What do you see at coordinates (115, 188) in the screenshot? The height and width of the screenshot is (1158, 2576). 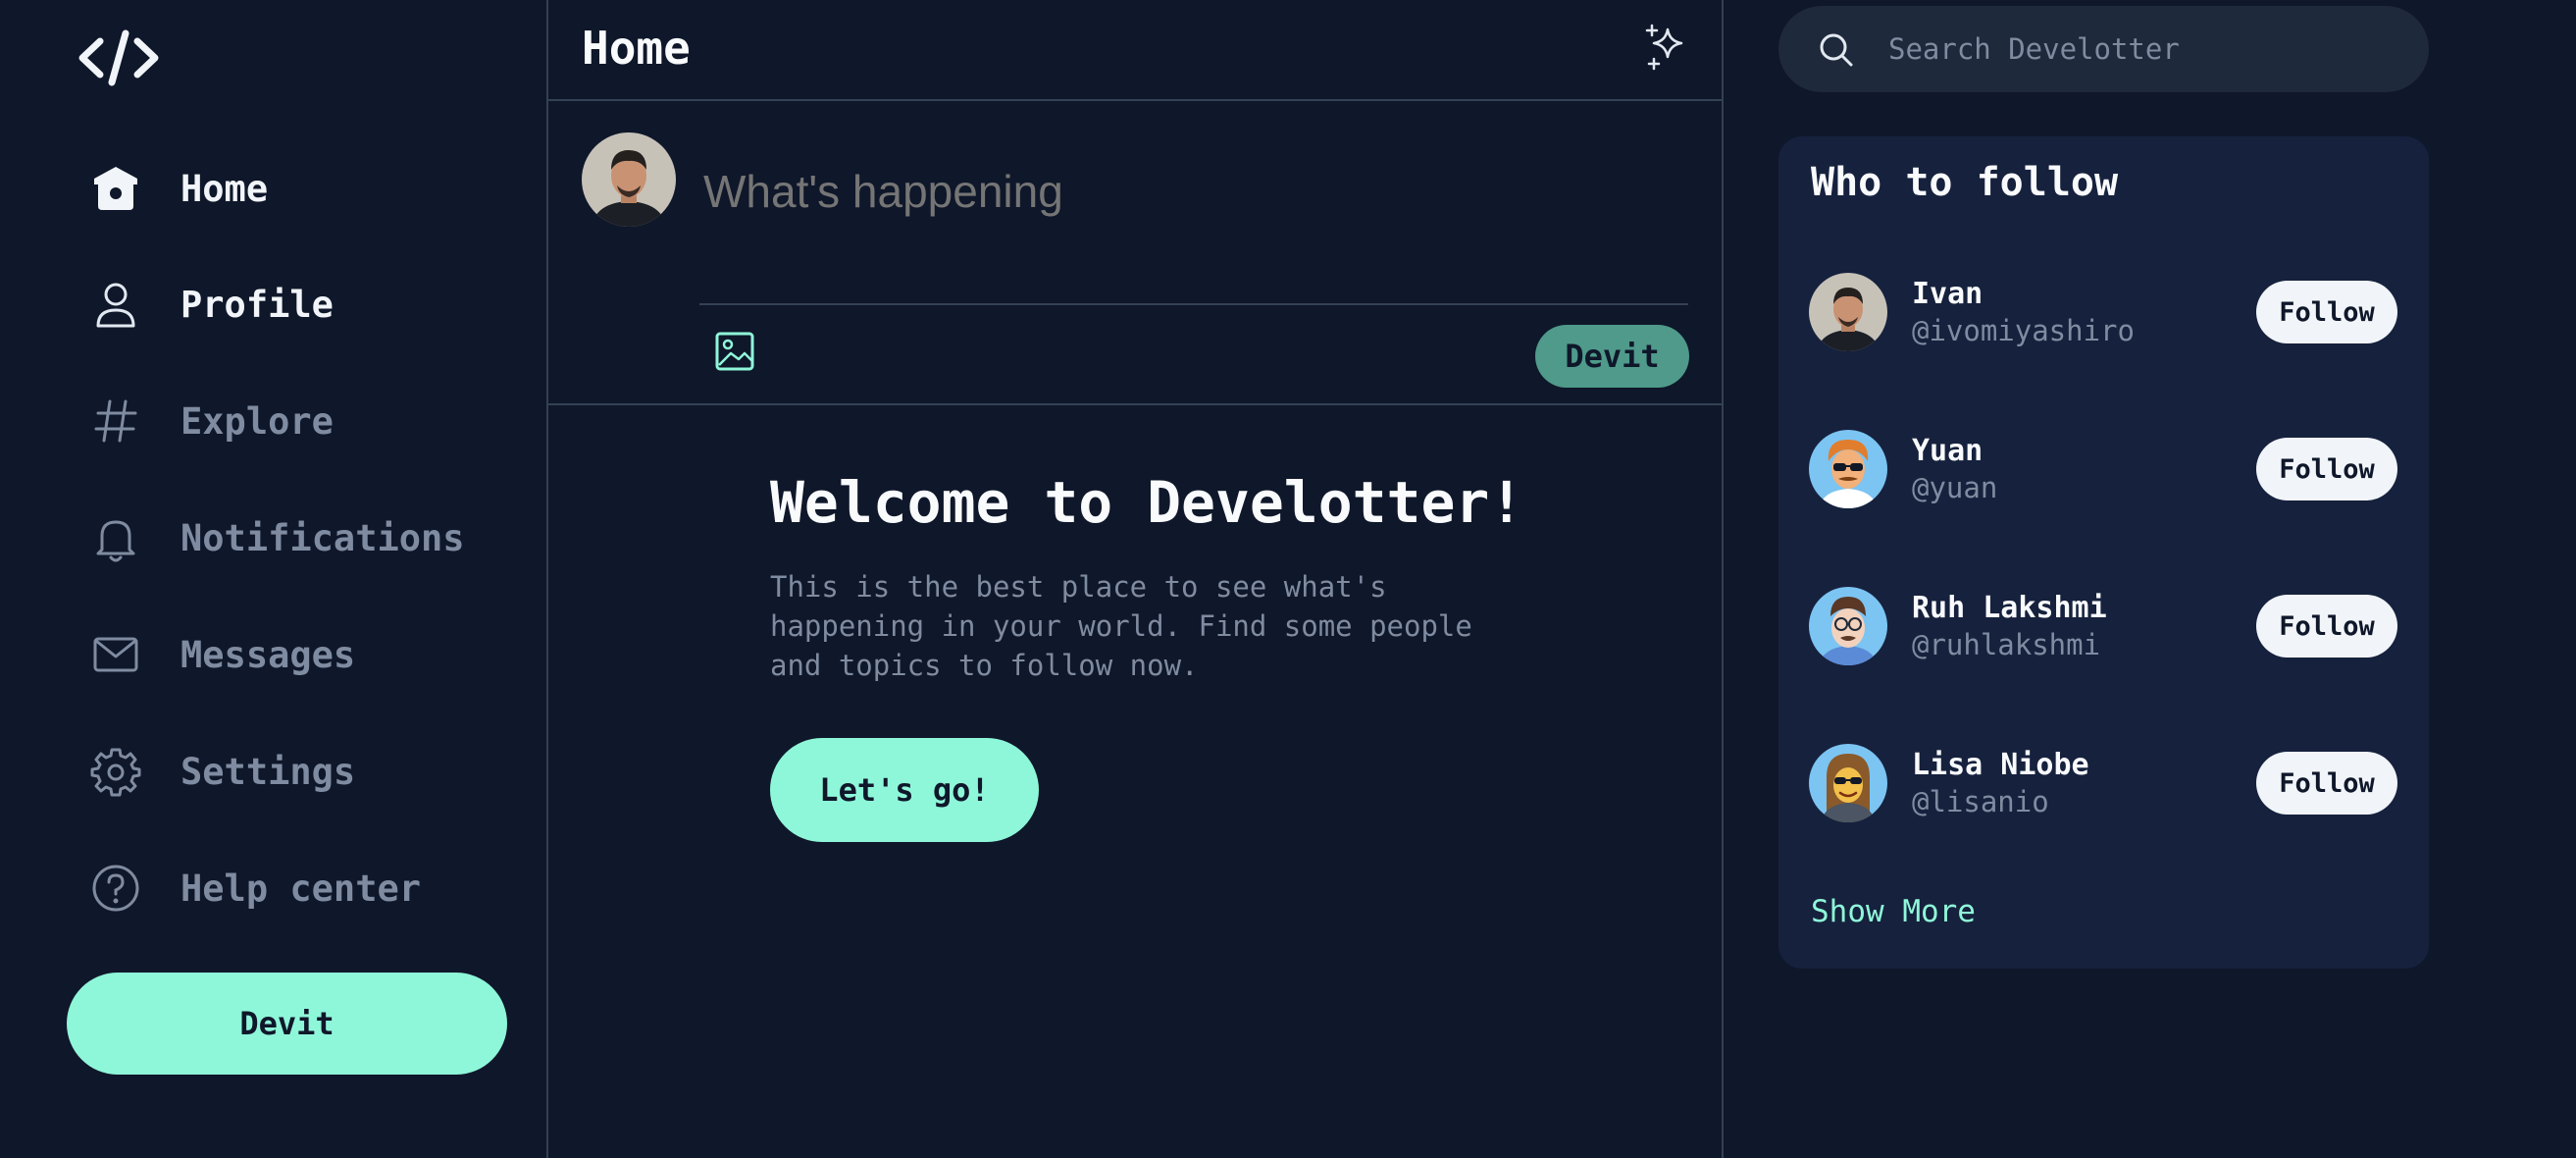 I see `home-icon` at bounding box center [115, 188].